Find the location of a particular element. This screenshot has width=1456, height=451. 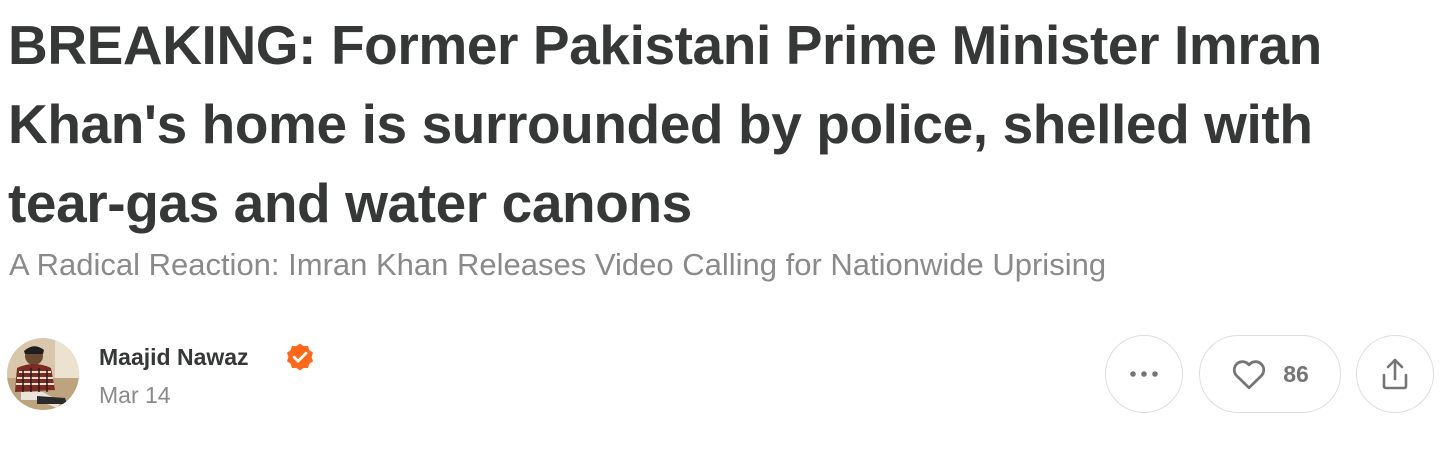

verified-badge-icon is located at coordinates (300, 357).